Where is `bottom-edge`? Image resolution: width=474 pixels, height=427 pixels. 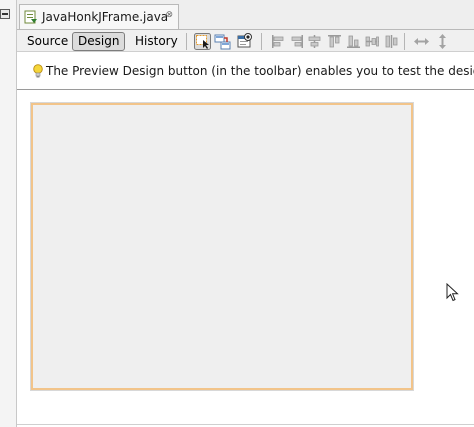 bottom-edge is located at coordinates (245, 424).